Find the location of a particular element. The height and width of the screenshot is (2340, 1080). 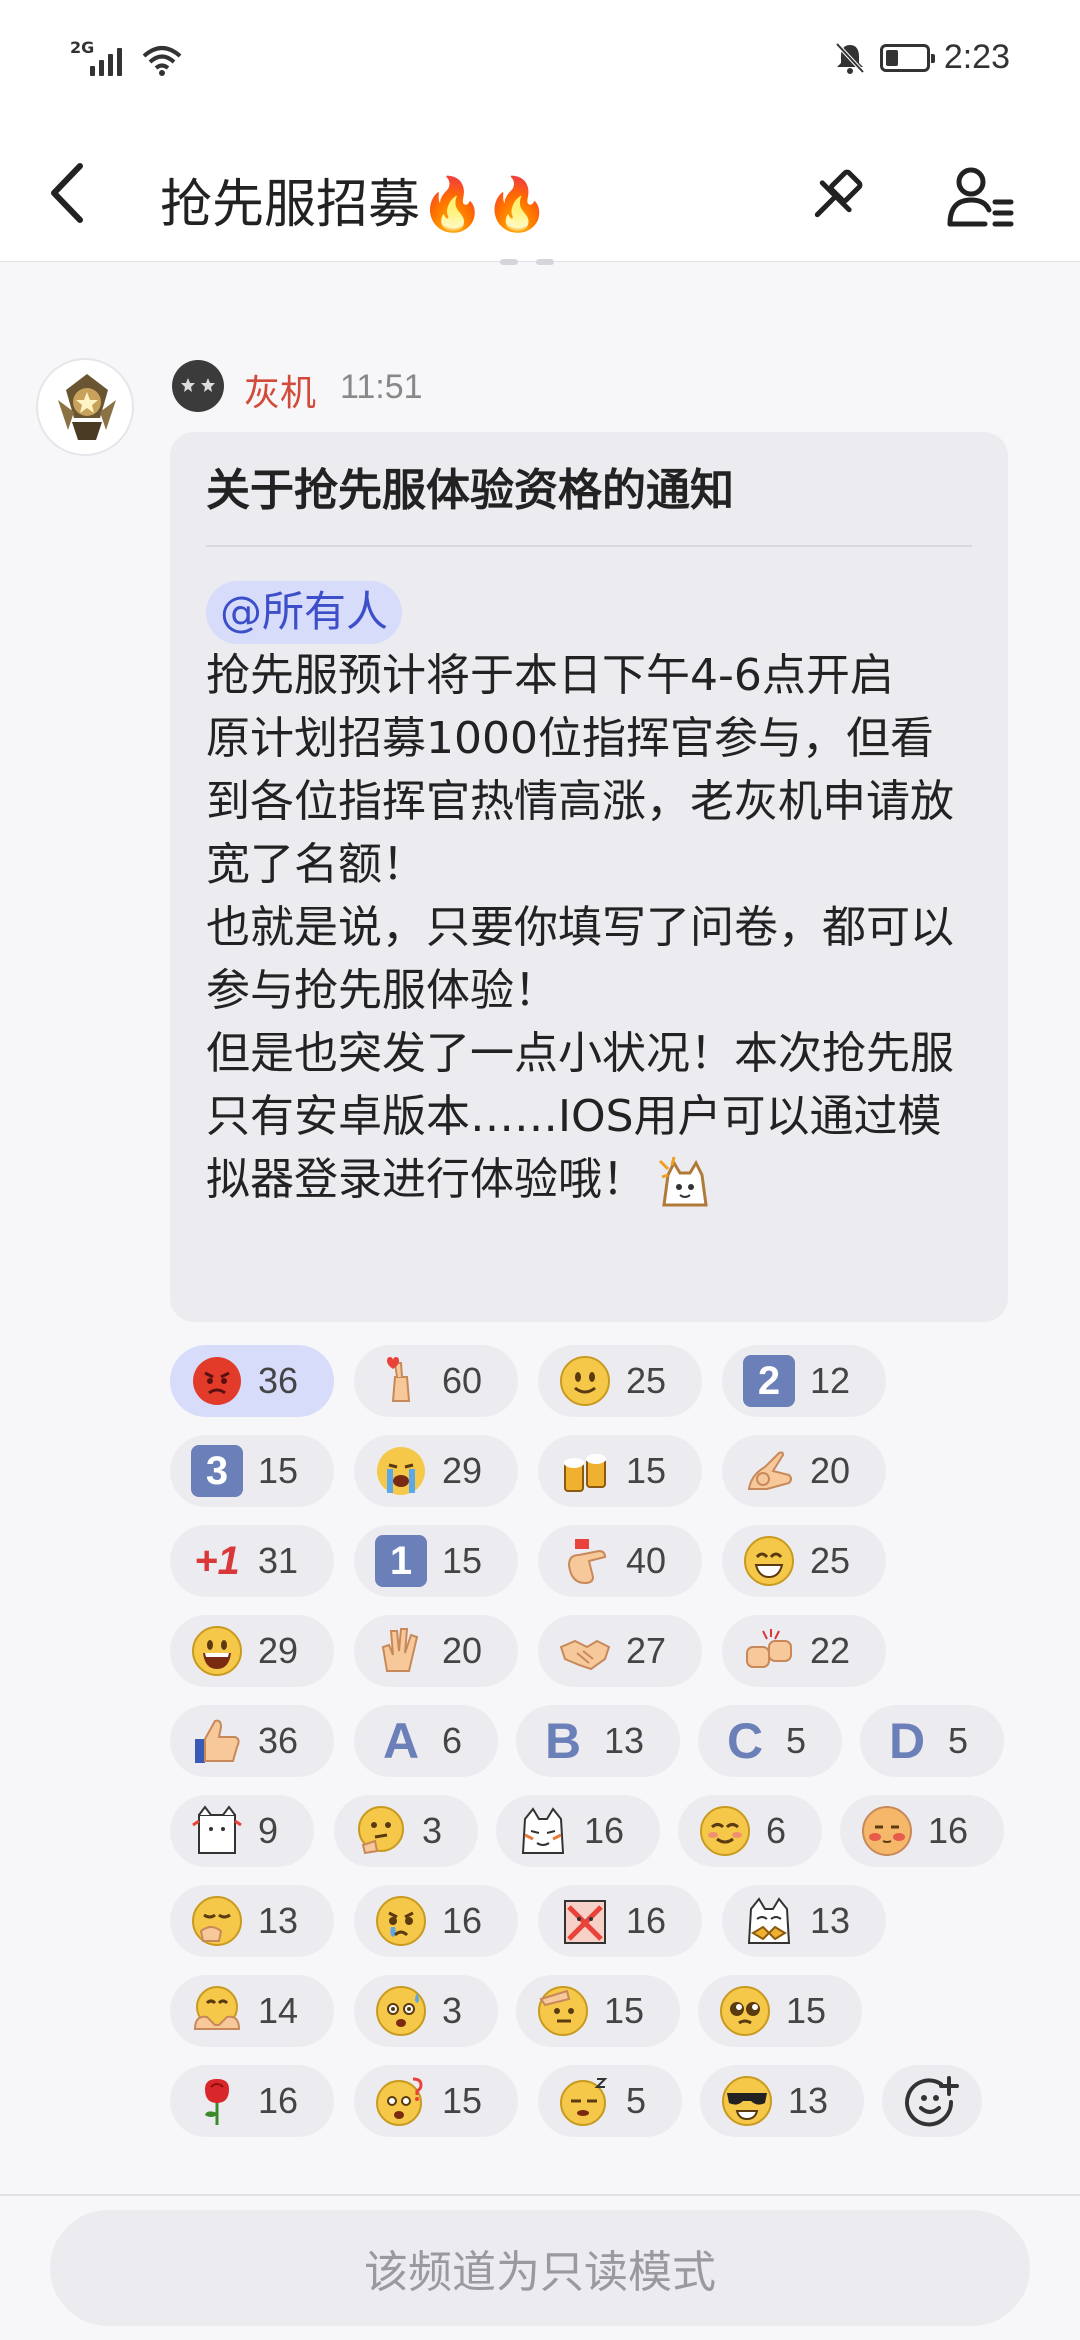

reaction-hug: 14 is located at coordinates (252, 2011).